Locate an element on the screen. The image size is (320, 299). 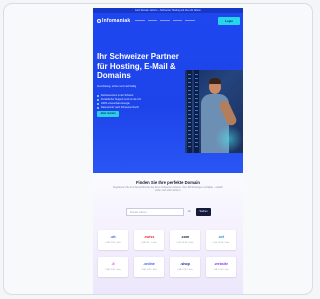
photo-glow is located at coordinates (229, 139).